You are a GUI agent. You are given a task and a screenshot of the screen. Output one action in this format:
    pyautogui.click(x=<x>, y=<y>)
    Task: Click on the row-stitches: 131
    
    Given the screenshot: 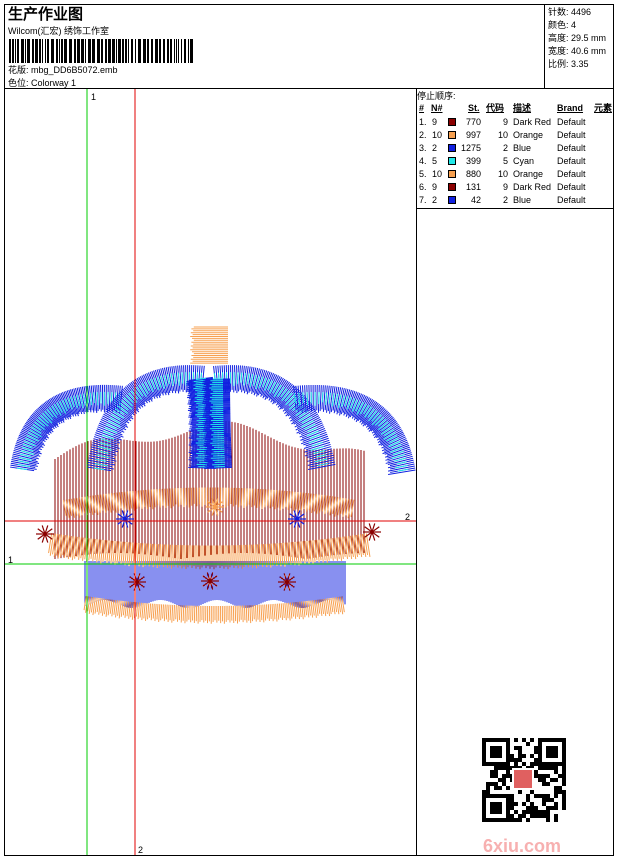 What is the action you would take?
    pyautogui.click(x=473, y=187)
    